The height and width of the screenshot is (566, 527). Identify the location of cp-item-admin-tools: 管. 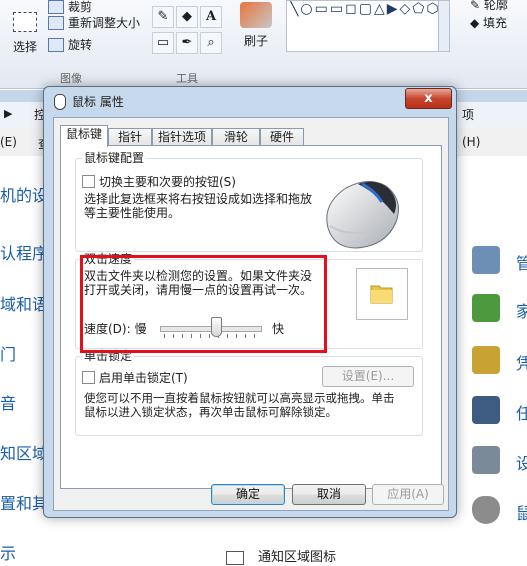
(499, 266).